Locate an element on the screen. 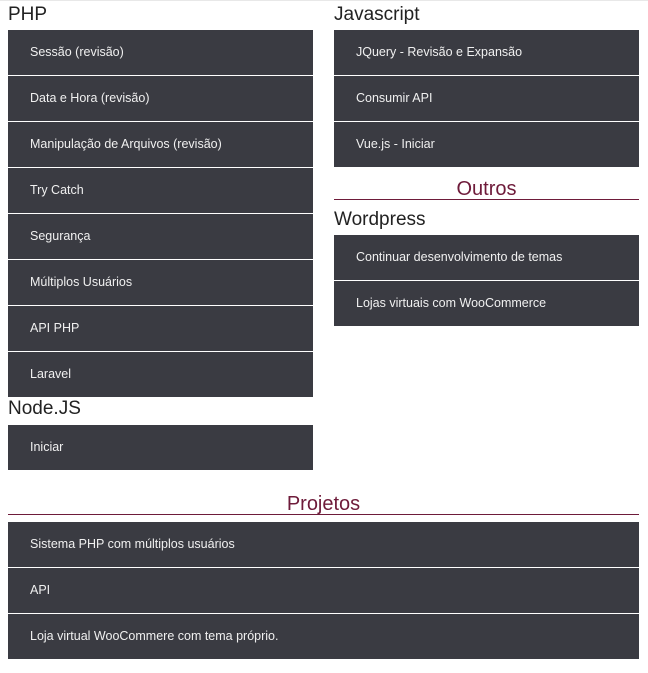  projetos-item-sistema-php: Sistema PHP com múltiplos usuários is located at coordinates (323, 544).